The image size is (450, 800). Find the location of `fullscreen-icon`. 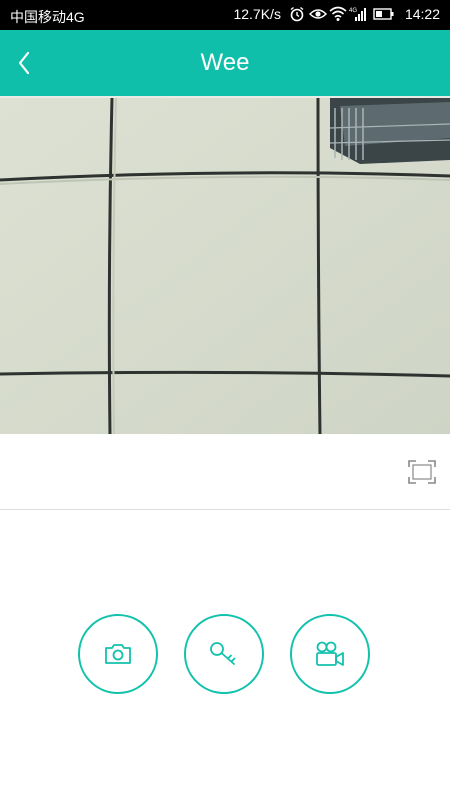

fullscreen-icon is located at coordinates (422, 472).